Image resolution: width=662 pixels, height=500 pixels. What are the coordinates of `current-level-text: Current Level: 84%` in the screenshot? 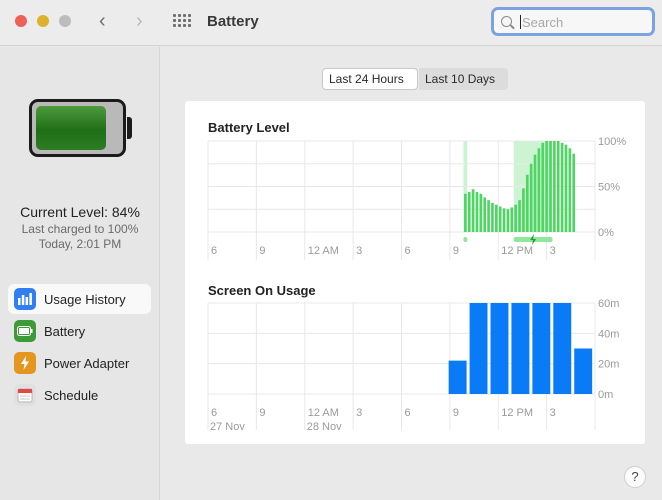 It's located at (80, 212).